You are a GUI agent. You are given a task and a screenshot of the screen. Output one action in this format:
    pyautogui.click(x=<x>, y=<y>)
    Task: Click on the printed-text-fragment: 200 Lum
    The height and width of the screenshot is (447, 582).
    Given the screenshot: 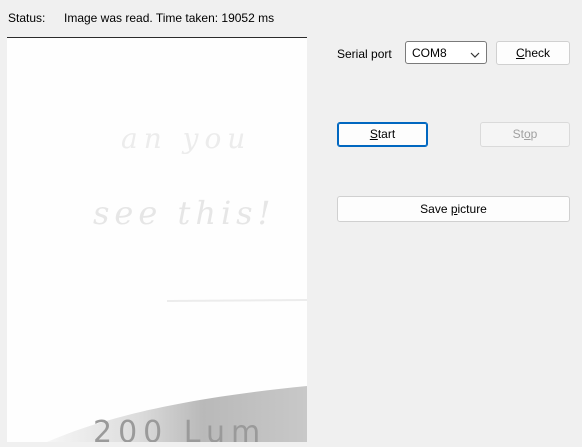 What is the action you would take?
    pyautogui.click(x=179, y=428)
    